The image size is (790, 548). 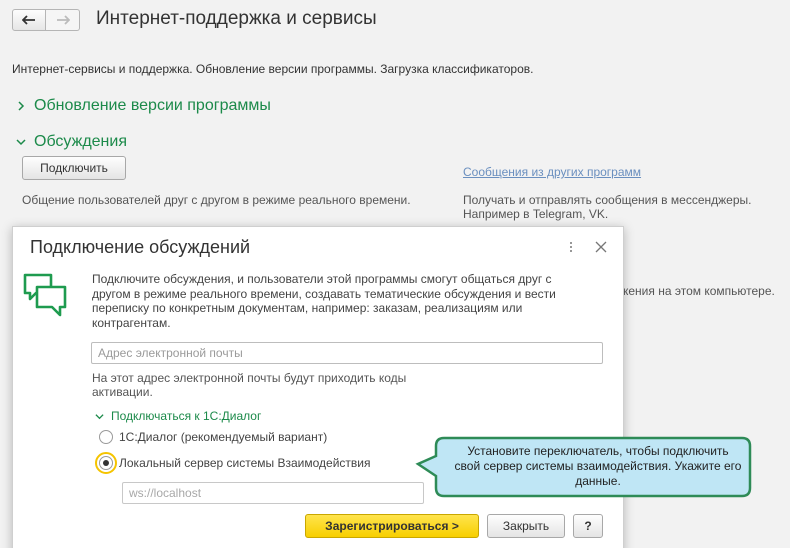 I want to click on arrow-left-icon, so click(x=28, y=20).